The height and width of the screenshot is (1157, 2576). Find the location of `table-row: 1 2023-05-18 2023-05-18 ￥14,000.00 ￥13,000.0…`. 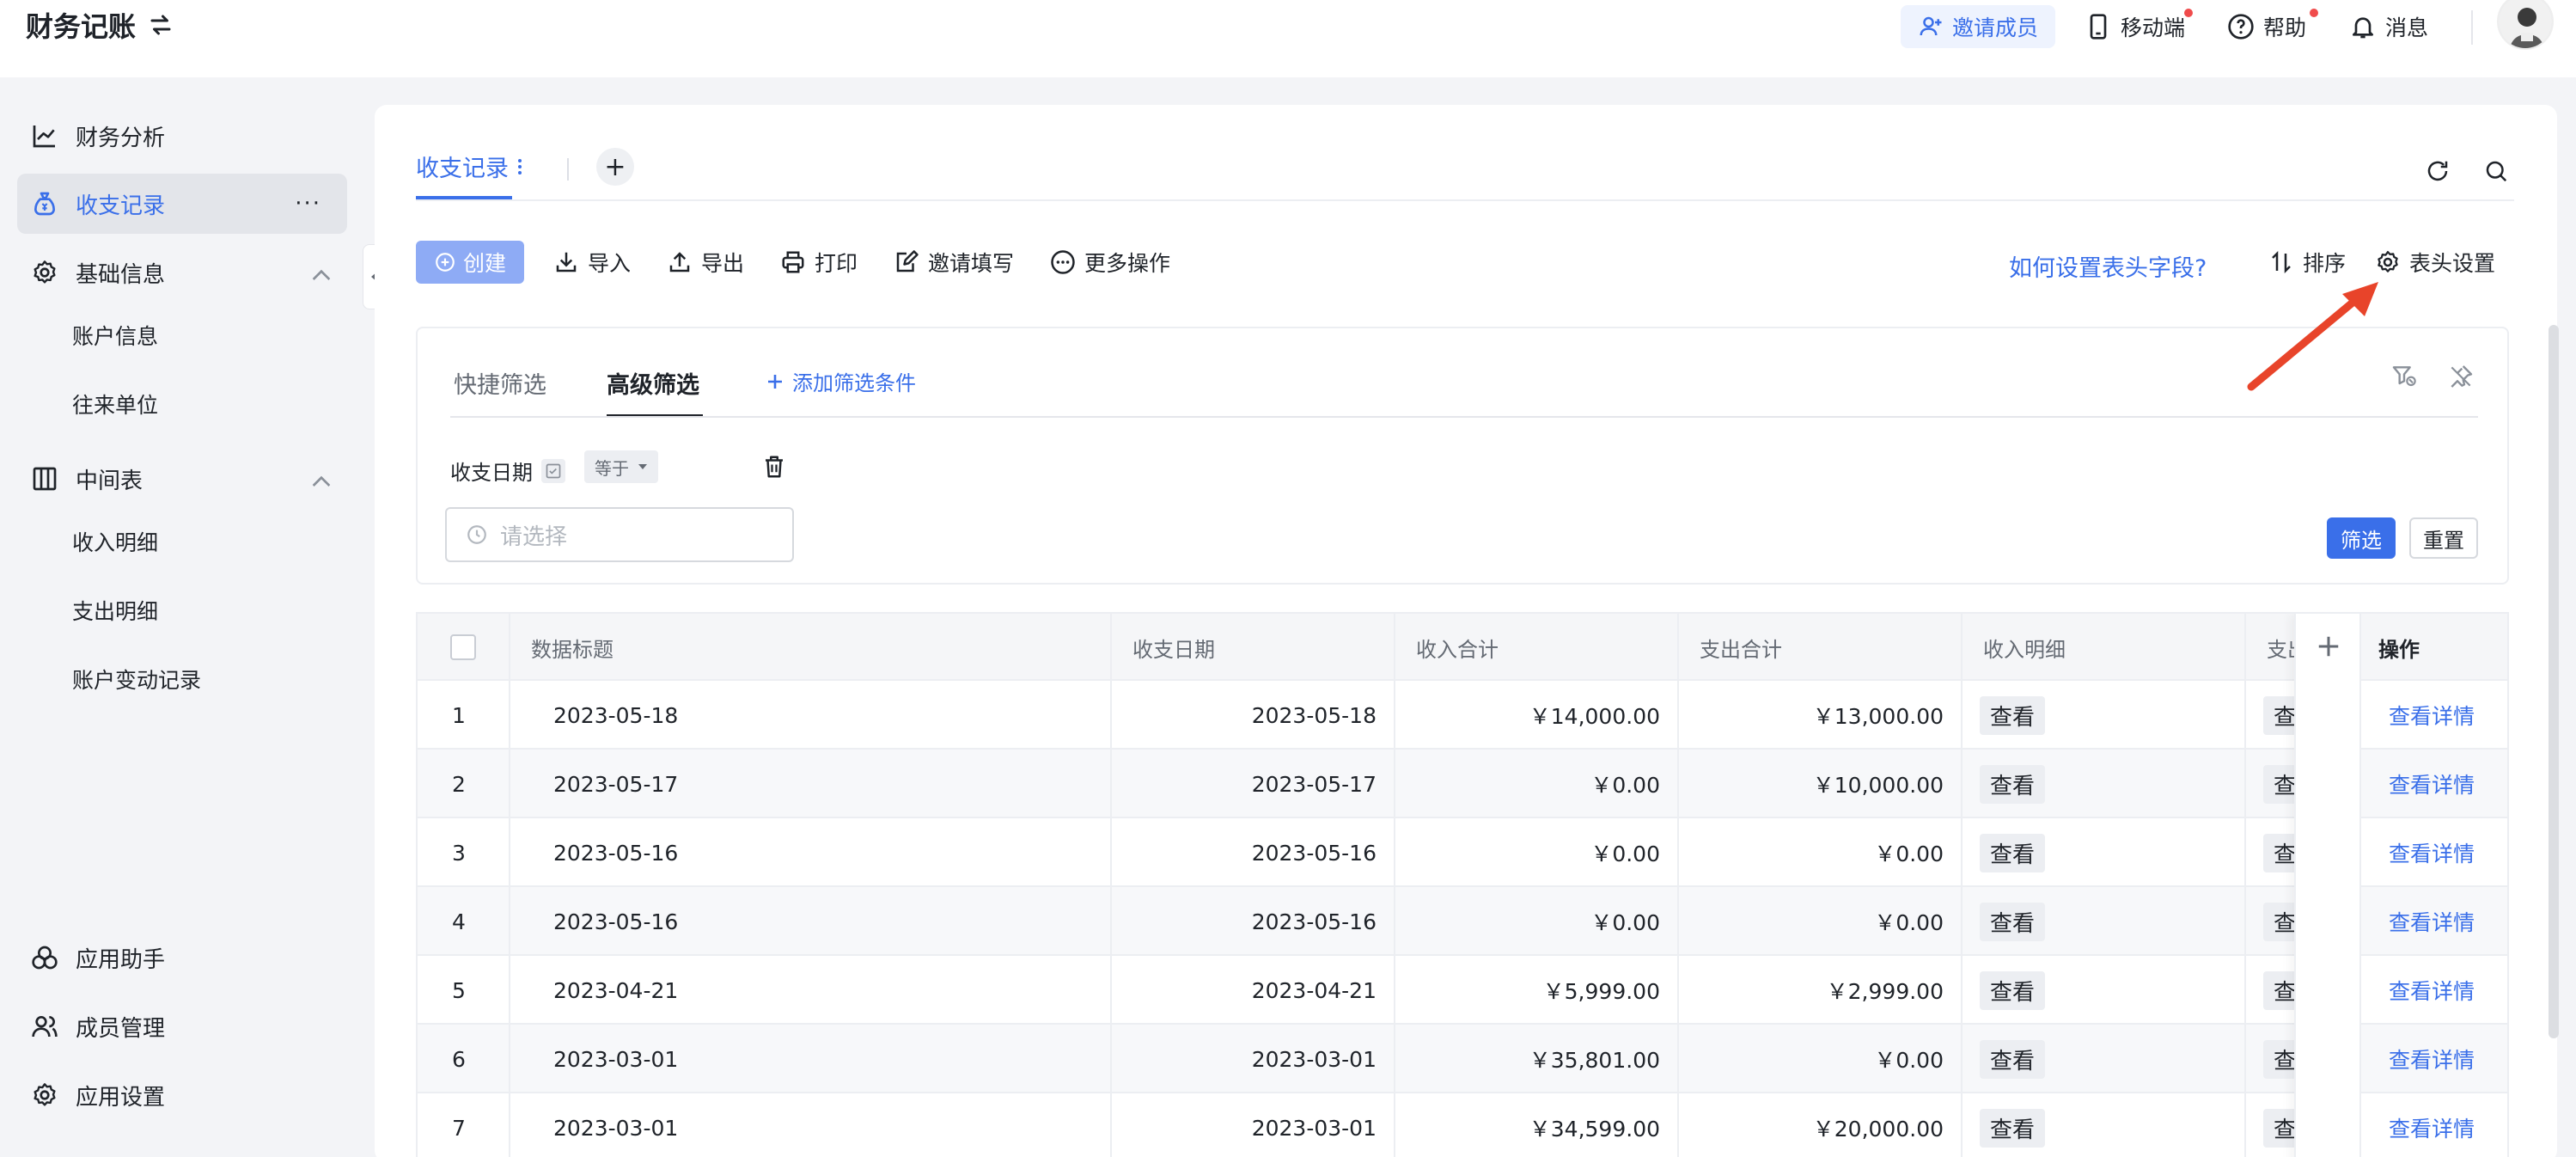

table-row: 1 2023-05-18 2023-05-18 ￥14,000.00 ￥13,000.0… is located at coordinates (1462, 715).